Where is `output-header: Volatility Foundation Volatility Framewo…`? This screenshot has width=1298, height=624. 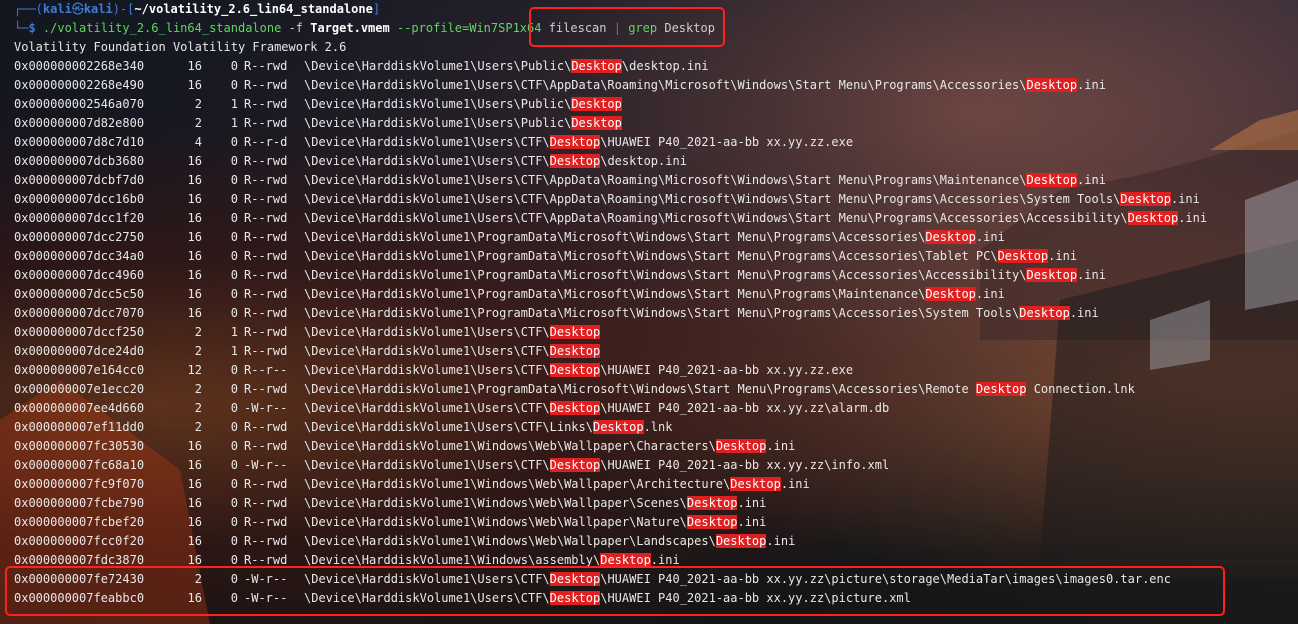
output-header: Volatility Foundation Volatility Framewo… is located at coordinates (180, 47).